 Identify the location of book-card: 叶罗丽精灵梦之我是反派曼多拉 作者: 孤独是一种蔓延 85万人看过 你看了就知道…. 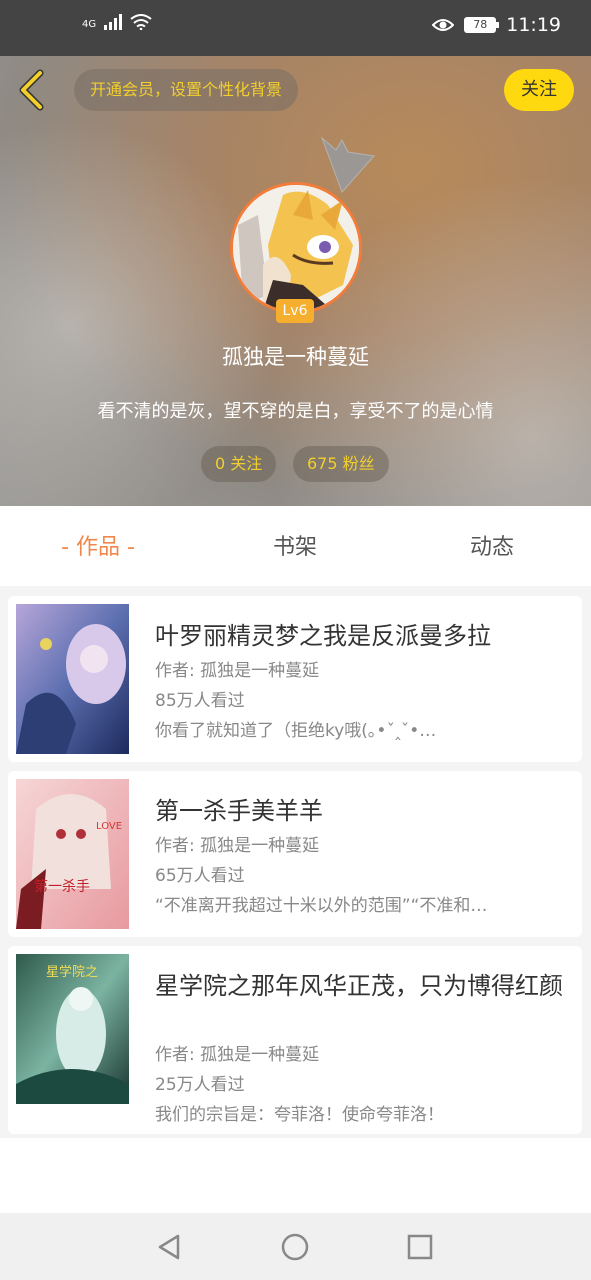
(295, 679).